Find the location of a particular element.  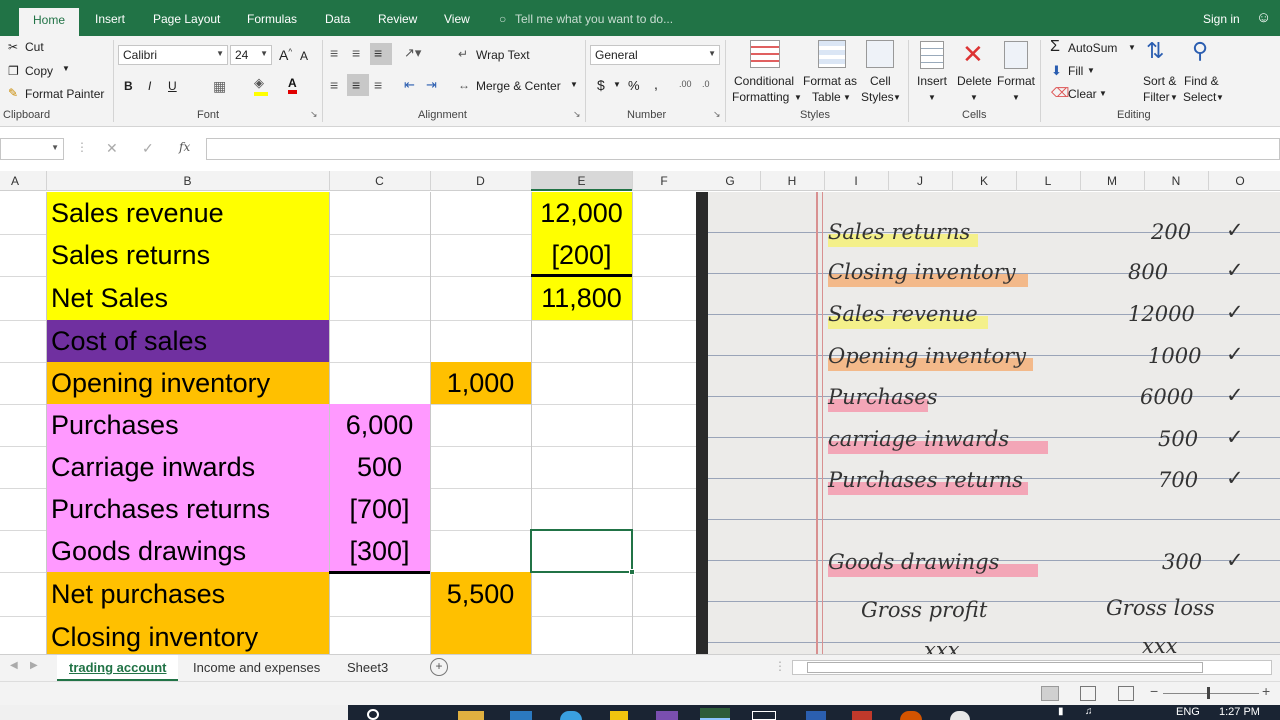

zoom-in-icon: + is located at coordinates (1266, 691).